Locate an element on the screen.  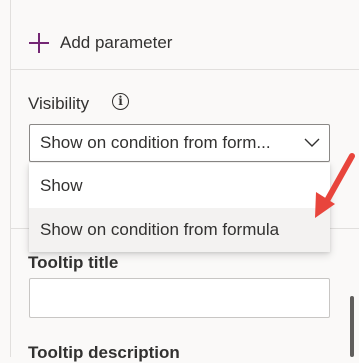
visibility-label: Visibility is located at coordinates (59, 103).